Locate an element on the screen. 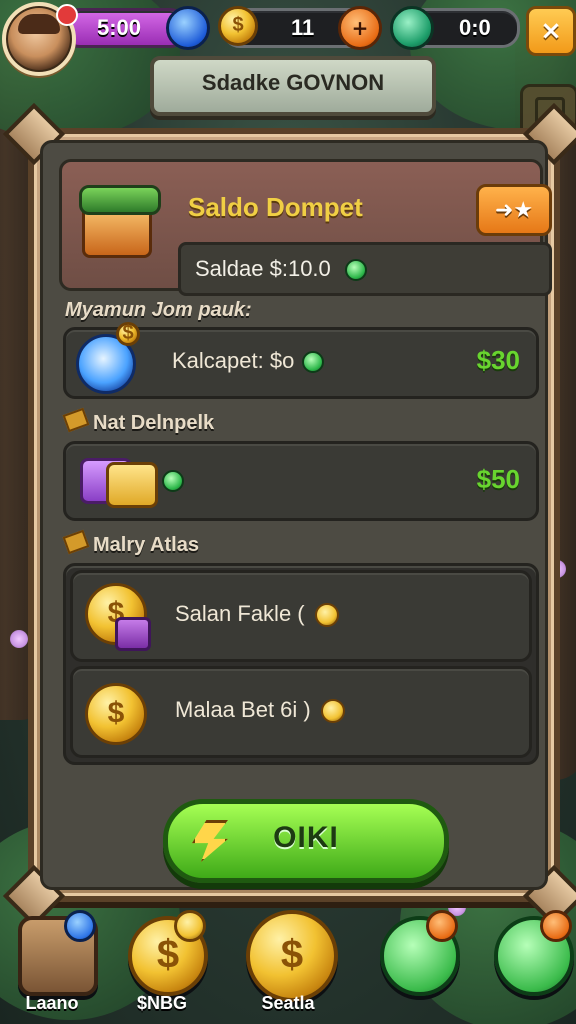  balance-field: Saldae $:10.0 is located at coordinates (365, 269).